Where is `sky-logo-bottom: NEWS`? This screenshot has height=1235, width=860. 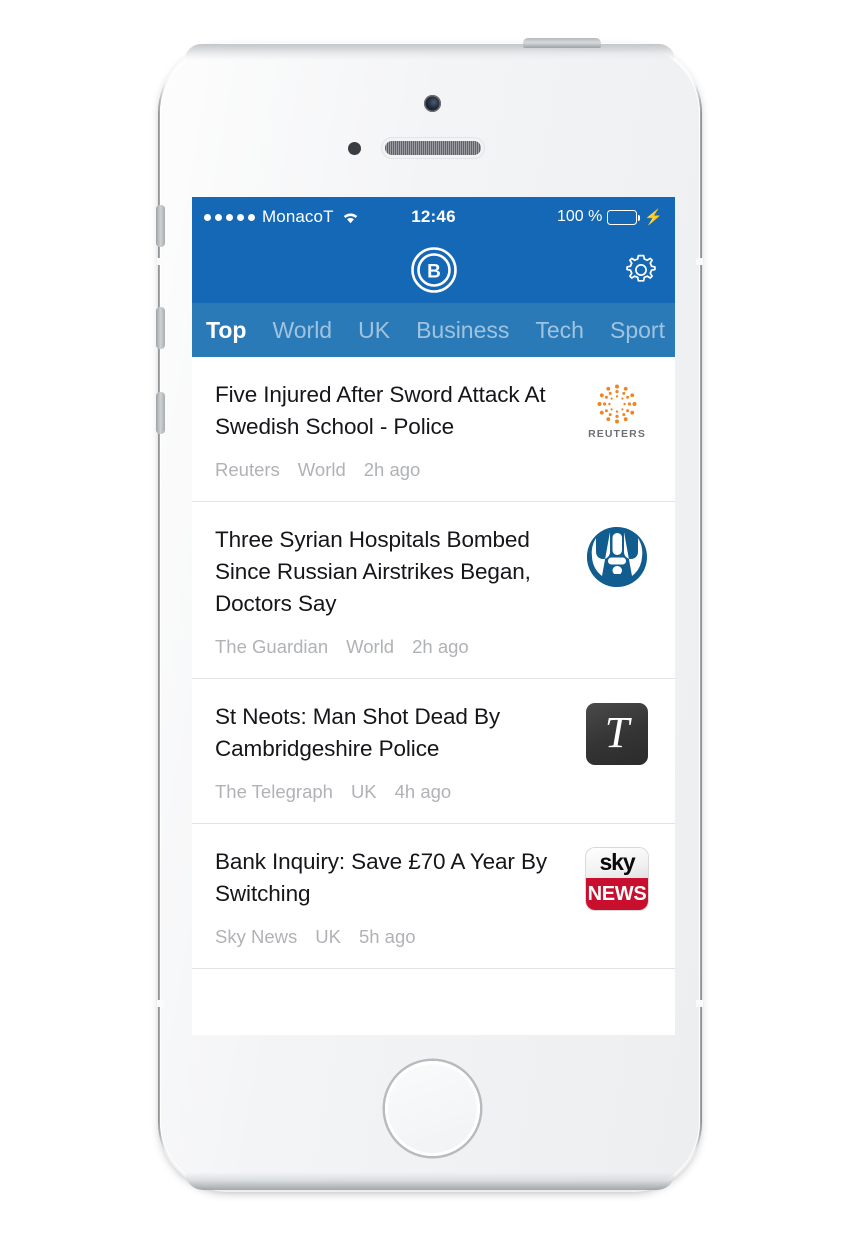
sky-logo-bottom: NEWS is located at coordinates (617, 893).